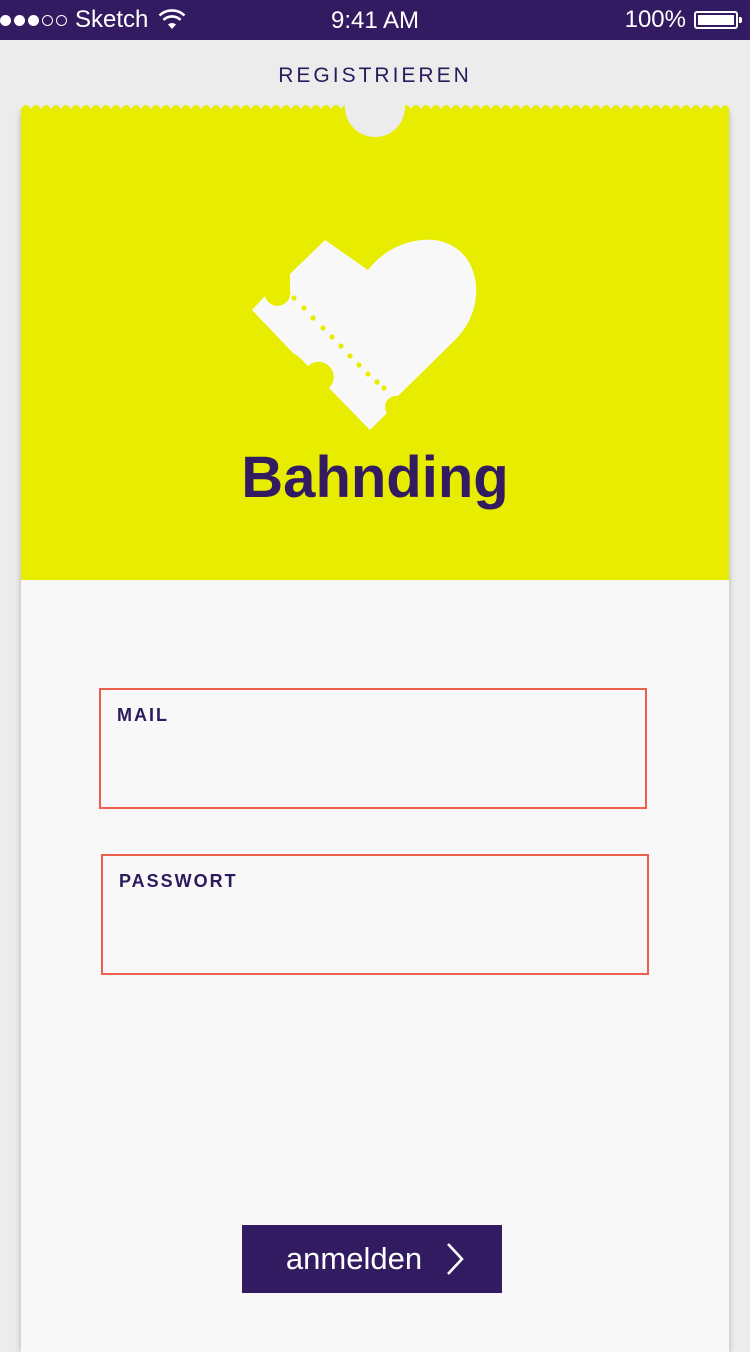 The image size is (750, 1352). I want to click on login-button: anmelden, so click(372, 1259).